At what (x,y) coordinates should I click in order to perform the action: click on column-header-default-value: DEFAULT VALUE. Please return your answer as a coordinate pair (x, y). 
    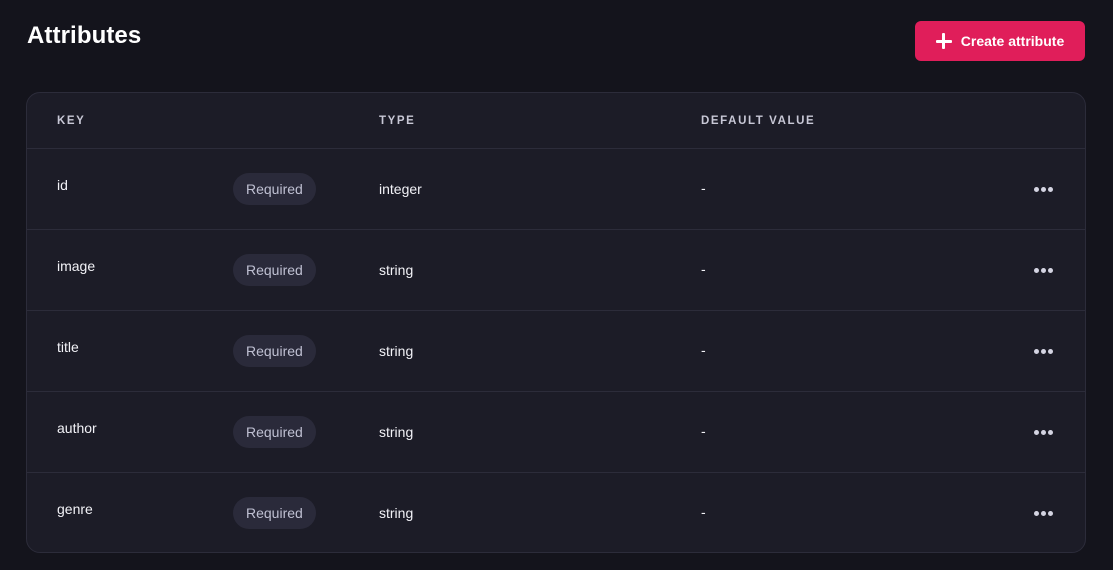
    Looking at the image, I should click on (758, 121).